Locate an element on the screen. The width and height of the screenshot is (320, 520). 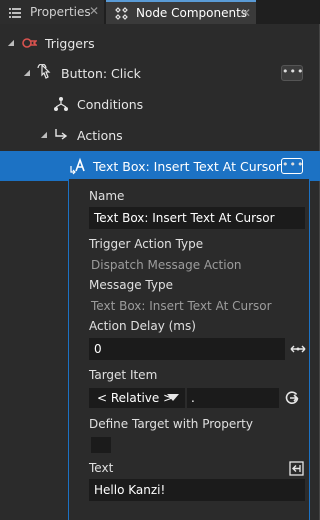
bind-property-icon is located at coordinates (296, 468).